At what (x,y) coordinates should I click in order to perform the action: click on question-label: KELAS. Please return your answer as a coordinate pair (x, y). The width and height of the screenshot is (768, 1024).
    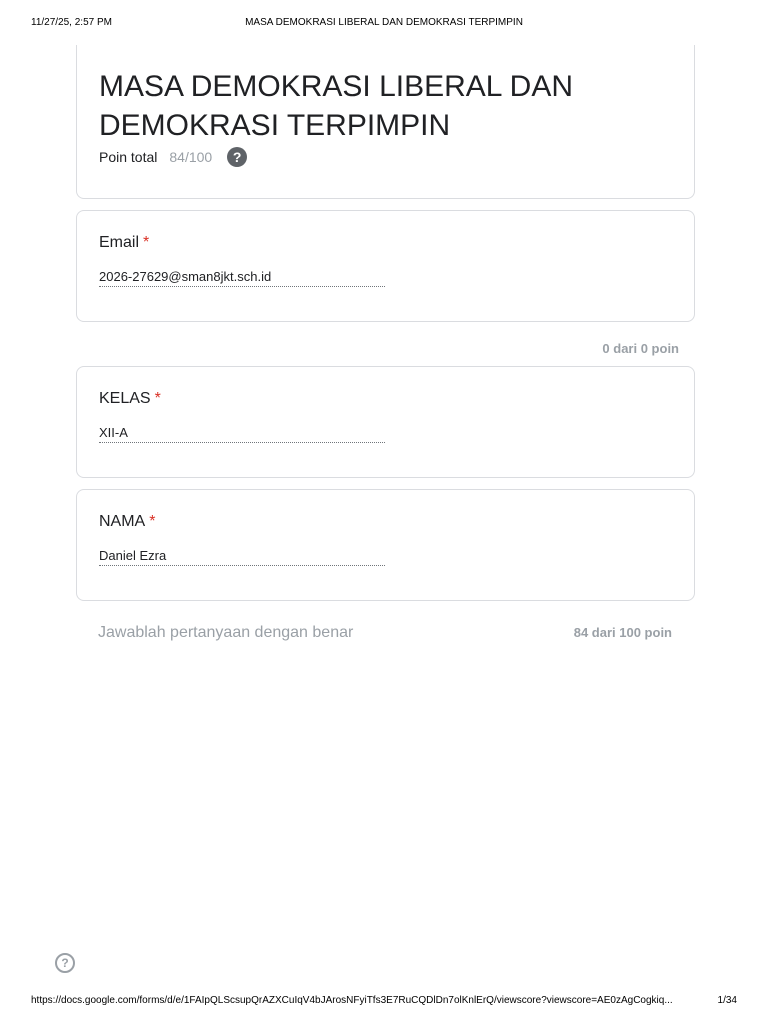
    Looking at the image, I should click on (125, 398).